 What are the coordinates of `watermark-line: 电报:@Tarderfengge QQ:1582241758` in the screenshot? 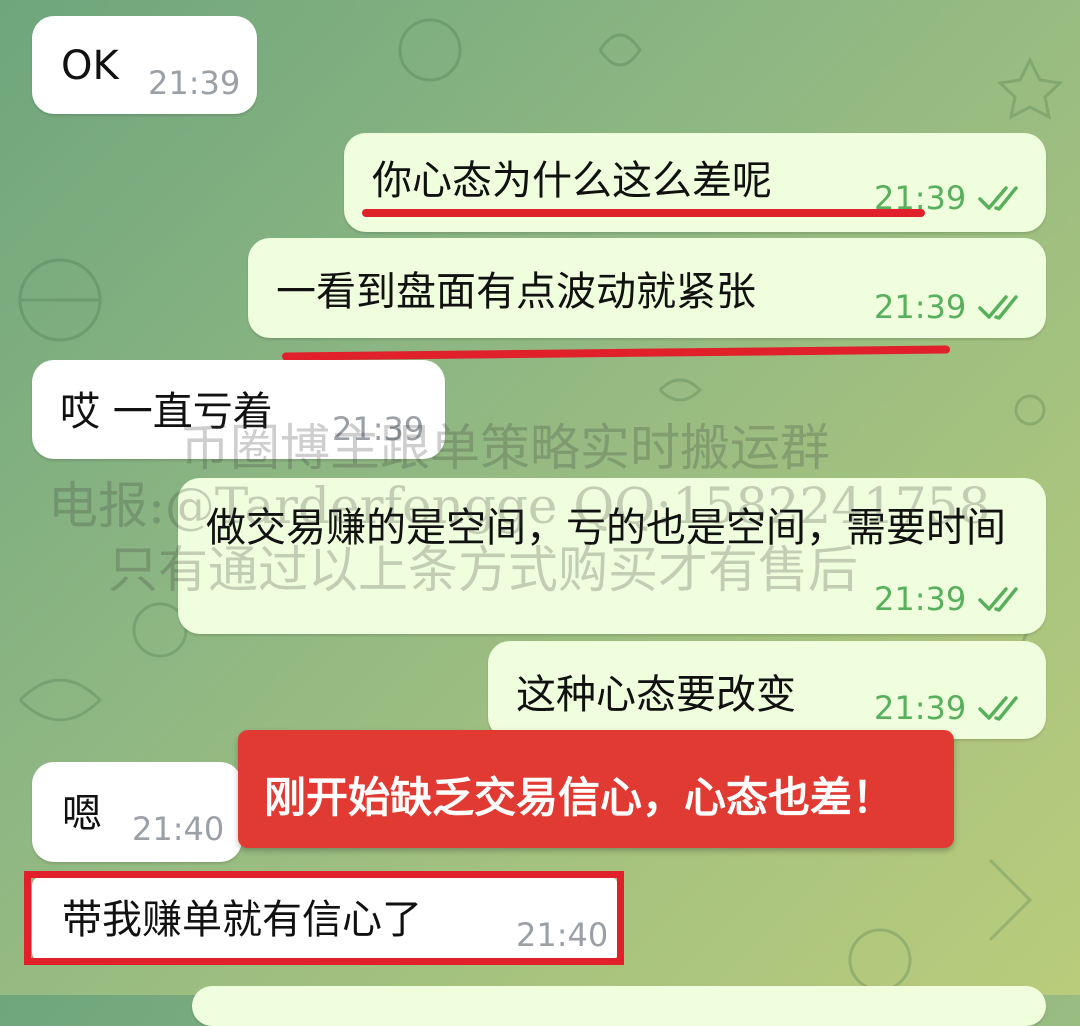 It's located at (519, 506).